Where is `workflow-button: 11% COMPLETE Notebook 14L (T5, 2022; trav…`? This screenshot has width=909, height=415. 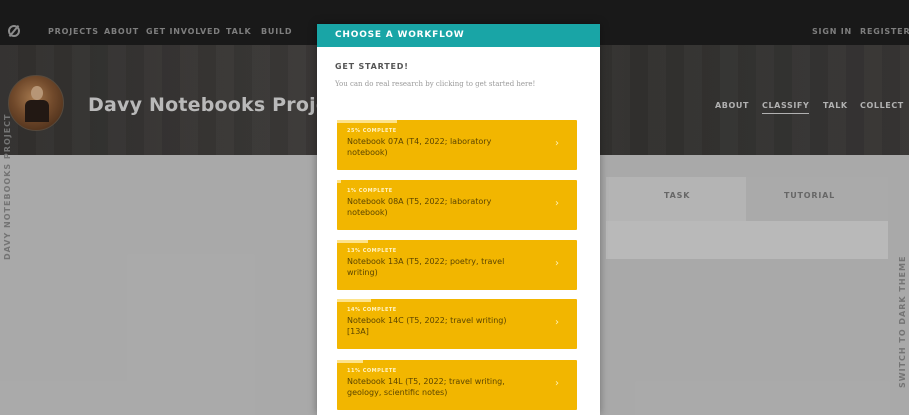 workflow-button: 11% COMPLETE Notebook 14L (T5, 2022; trav… is located at coordinates (457, 385).